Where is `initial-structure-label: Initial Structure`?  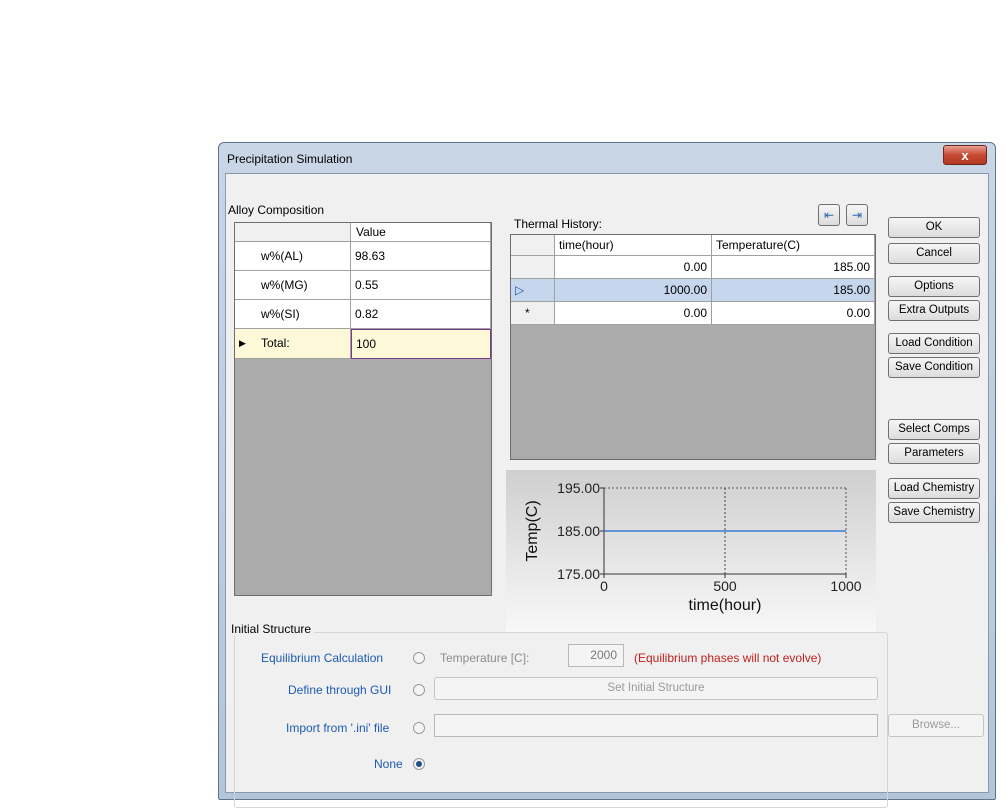 initial-structure-label: Initial Structure is located at coordinates (271, 629).